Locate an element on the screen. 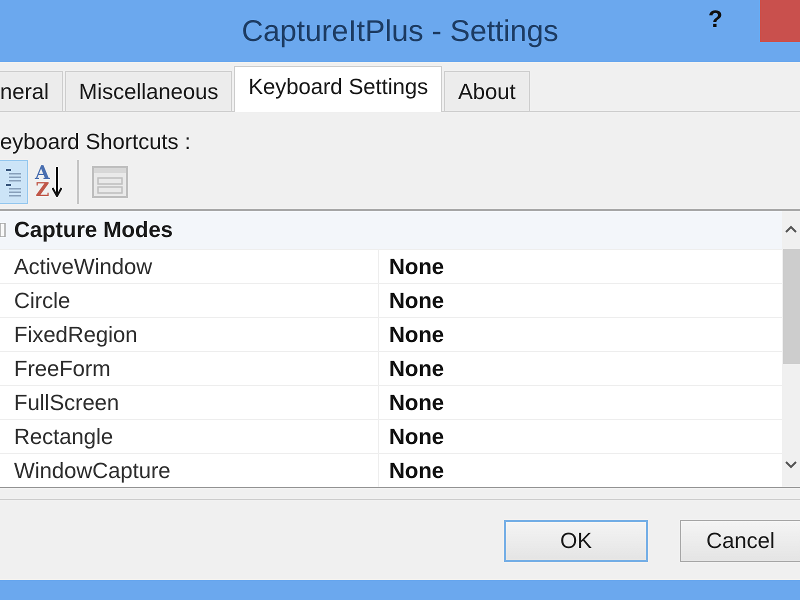 Image resolution: width=800 pixels, height=600 pixels. help-button: ? is located at coordinates (715, 20).